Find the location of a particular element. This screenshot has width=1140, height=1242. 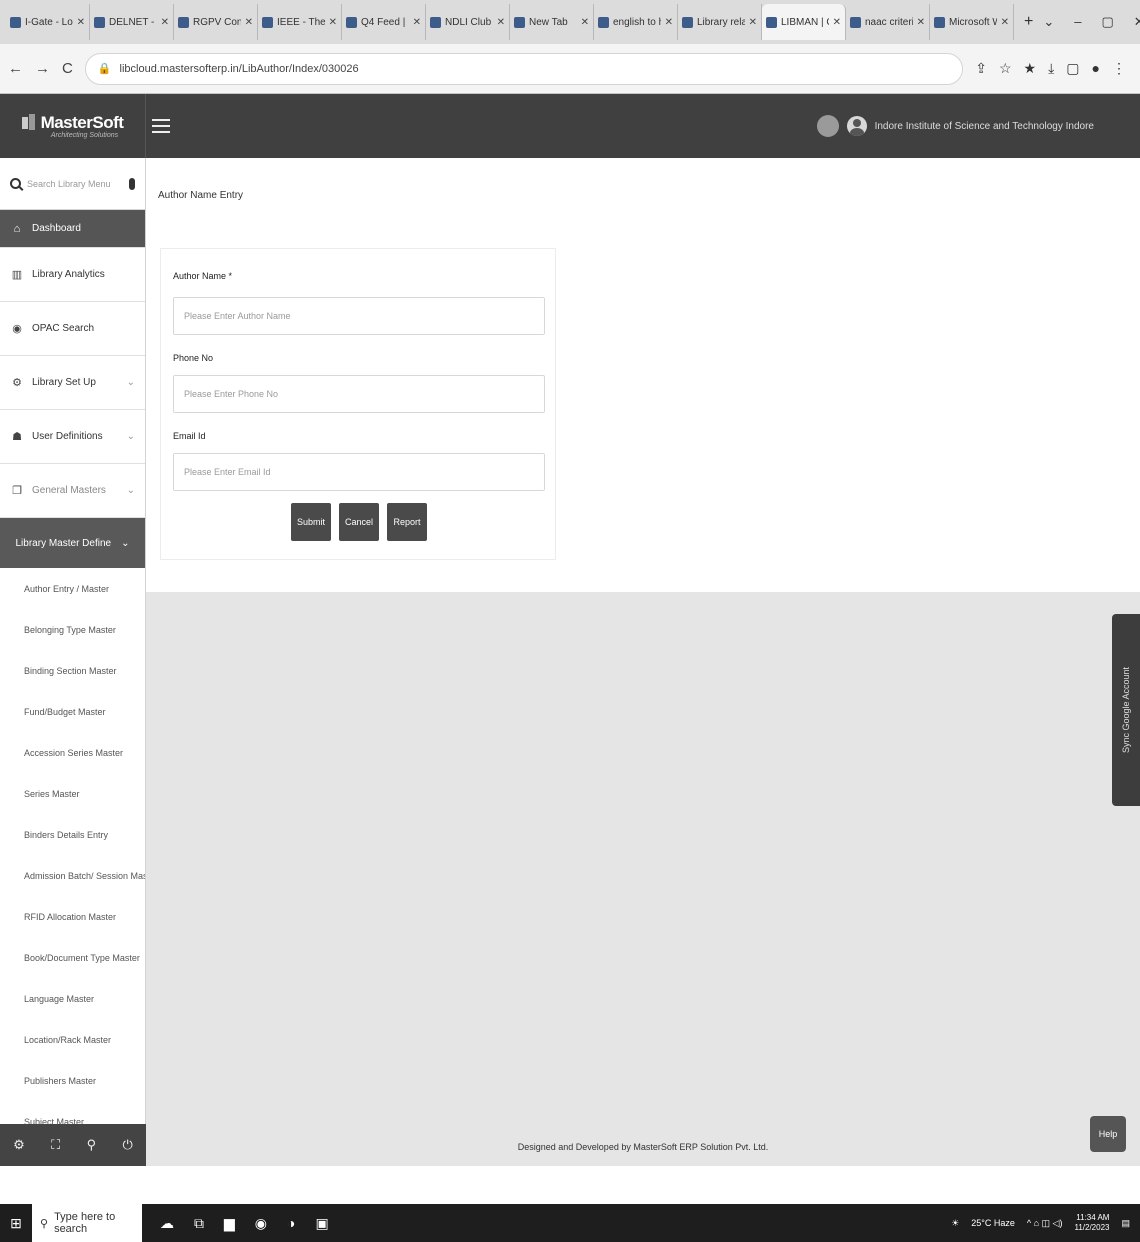

sidebar-item-library-set-up: ⚙ Library Set Up ⌄ is located at coordinates (72, 383).